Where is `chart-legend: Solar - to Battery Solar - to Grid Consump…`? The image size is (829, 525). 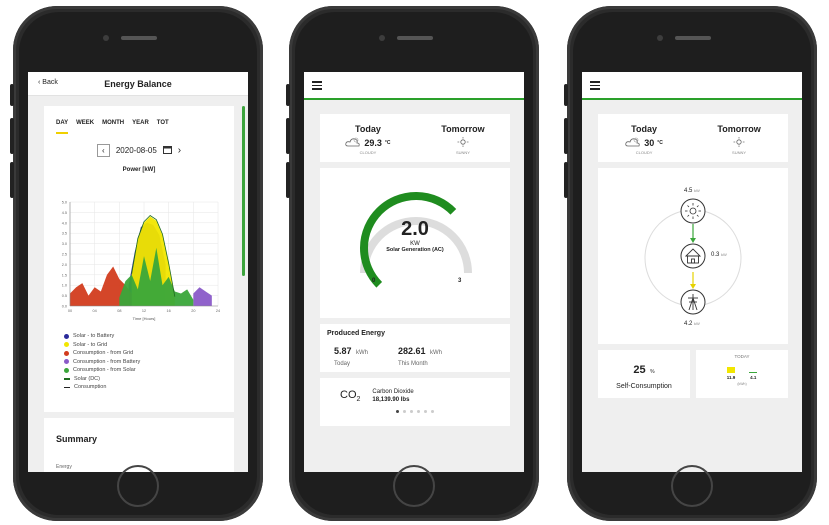 chart-legend: Solar - to Battery Solar - to Grid Consump… is located at coordinates (102, 362).